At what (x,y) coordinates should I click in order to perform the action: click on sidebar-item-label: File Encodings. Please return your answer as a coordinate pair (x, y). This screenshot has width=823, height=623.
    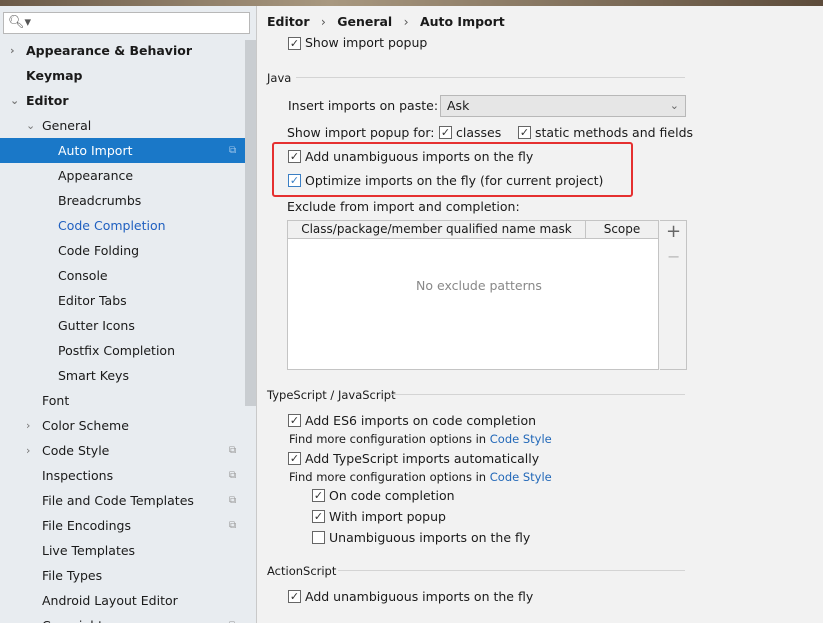
    Looking at the image, I should click on (87, 525).